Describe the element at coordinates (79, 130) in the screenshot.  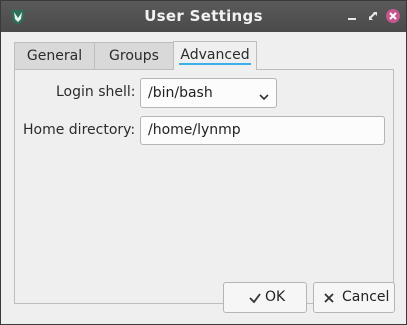
I see `home-directory-label: Home directory:` at that location.